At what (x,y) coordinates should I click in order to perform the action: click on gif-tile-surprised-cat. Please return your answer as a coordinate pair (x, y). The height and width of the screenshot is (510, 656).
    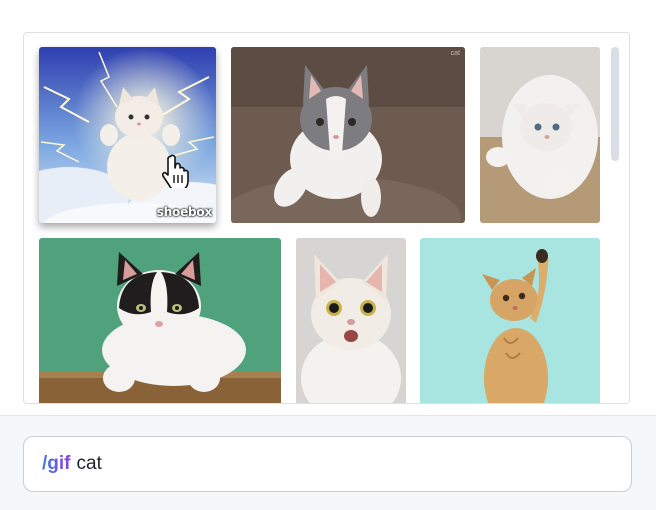
    Looking at the image, I should click on (351, 320).